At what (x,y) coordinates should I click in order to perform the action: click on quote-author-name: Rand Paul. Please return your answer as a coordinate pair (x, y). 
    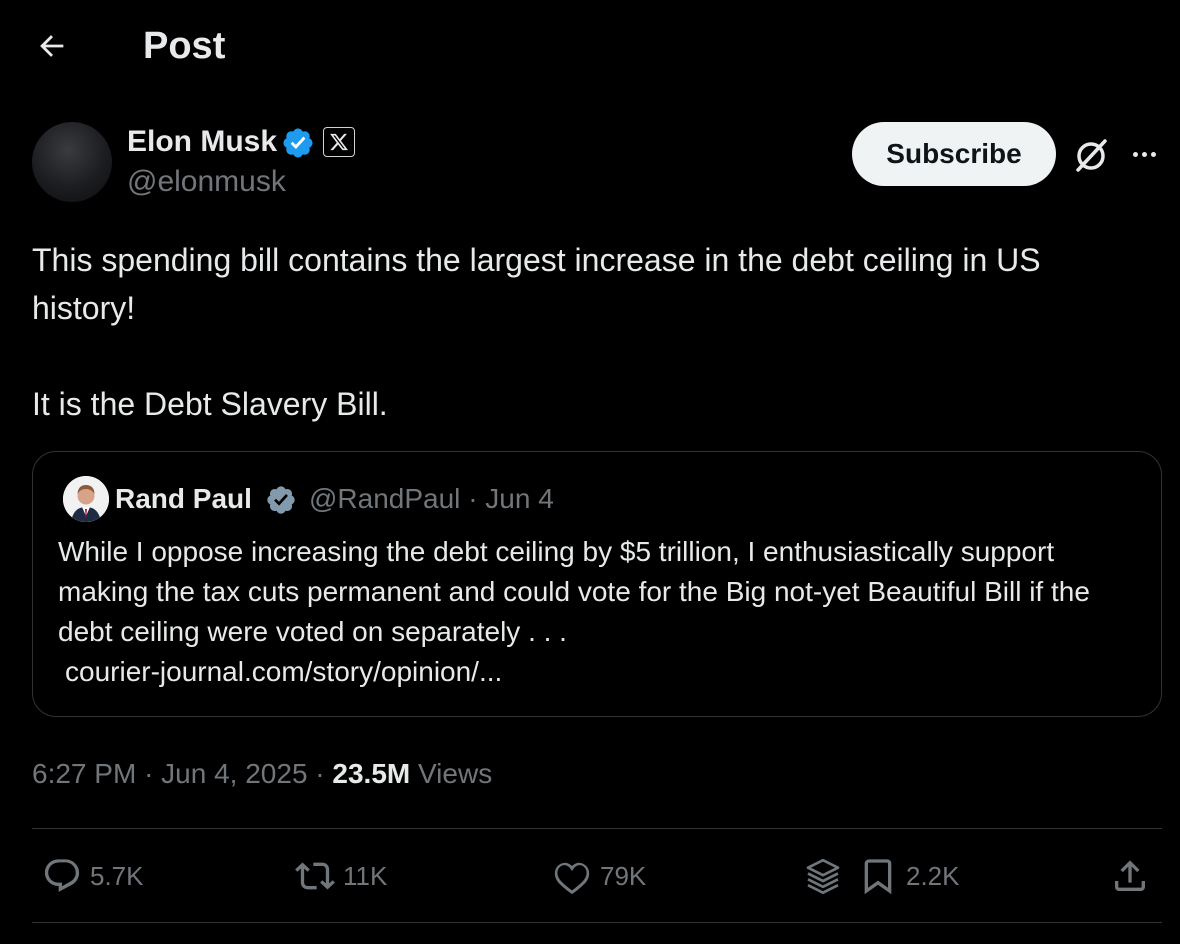
    Looking at the image, I should click on (183, 498).